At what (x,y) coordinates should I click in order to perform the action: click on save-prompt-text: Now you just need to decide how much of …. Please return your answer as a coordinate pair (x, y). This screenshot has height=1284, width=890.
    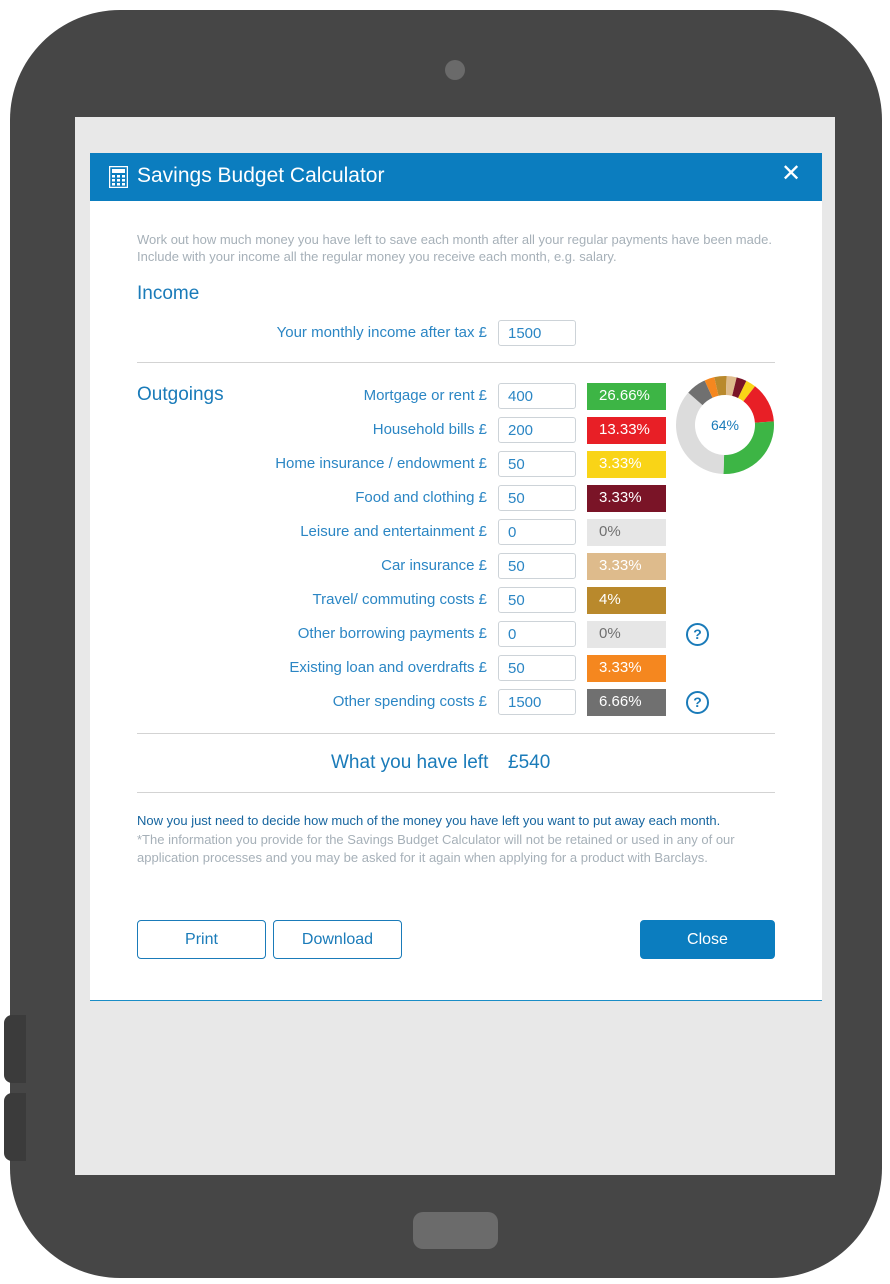
    Looking at the image, I should click on (429, 820).